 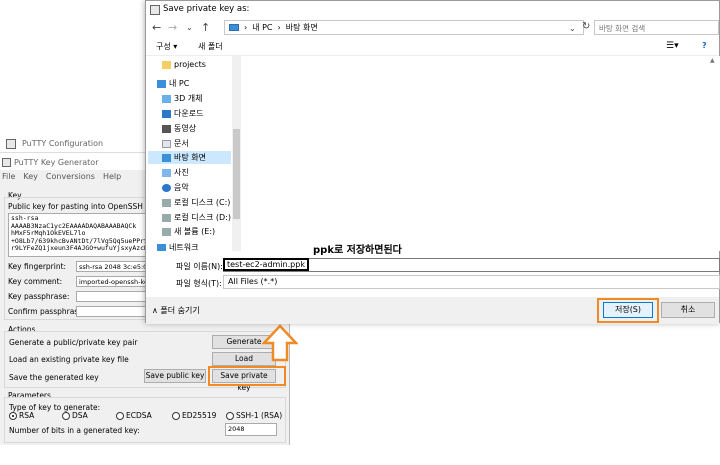 I want to click on sidebar-item-desktop: 바탕 화면, so click(x=189, y=157).